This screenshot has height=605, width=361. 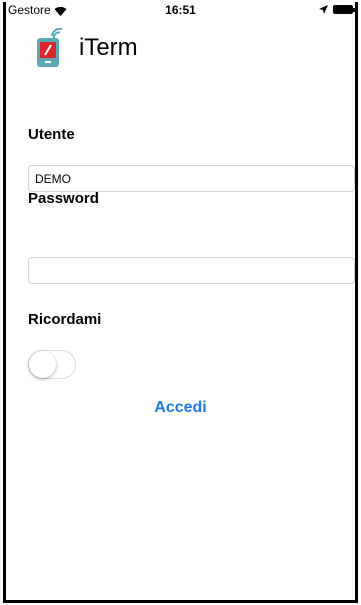 I want to click on app-title: iTerm, so click(x=108, y=47).